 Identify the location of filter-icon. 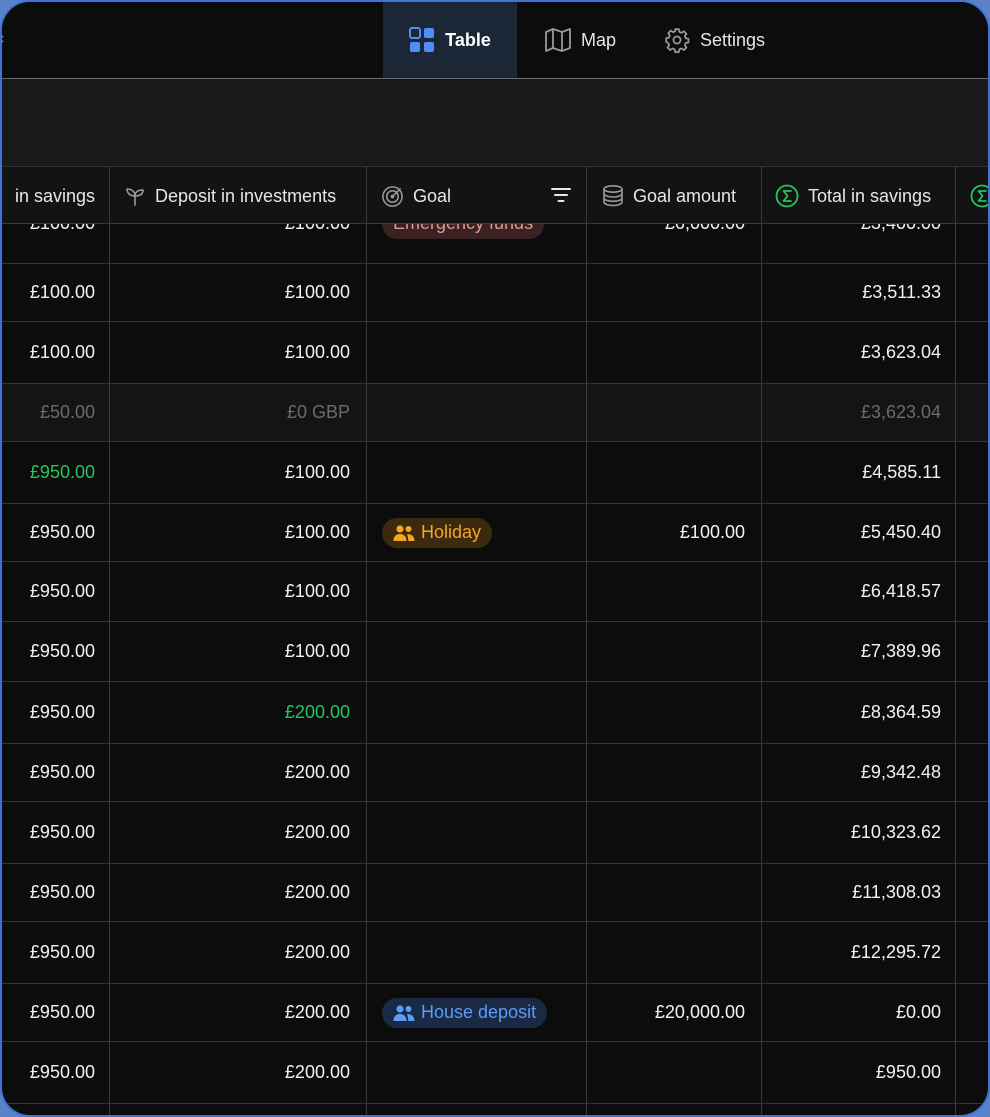
(561, 195).